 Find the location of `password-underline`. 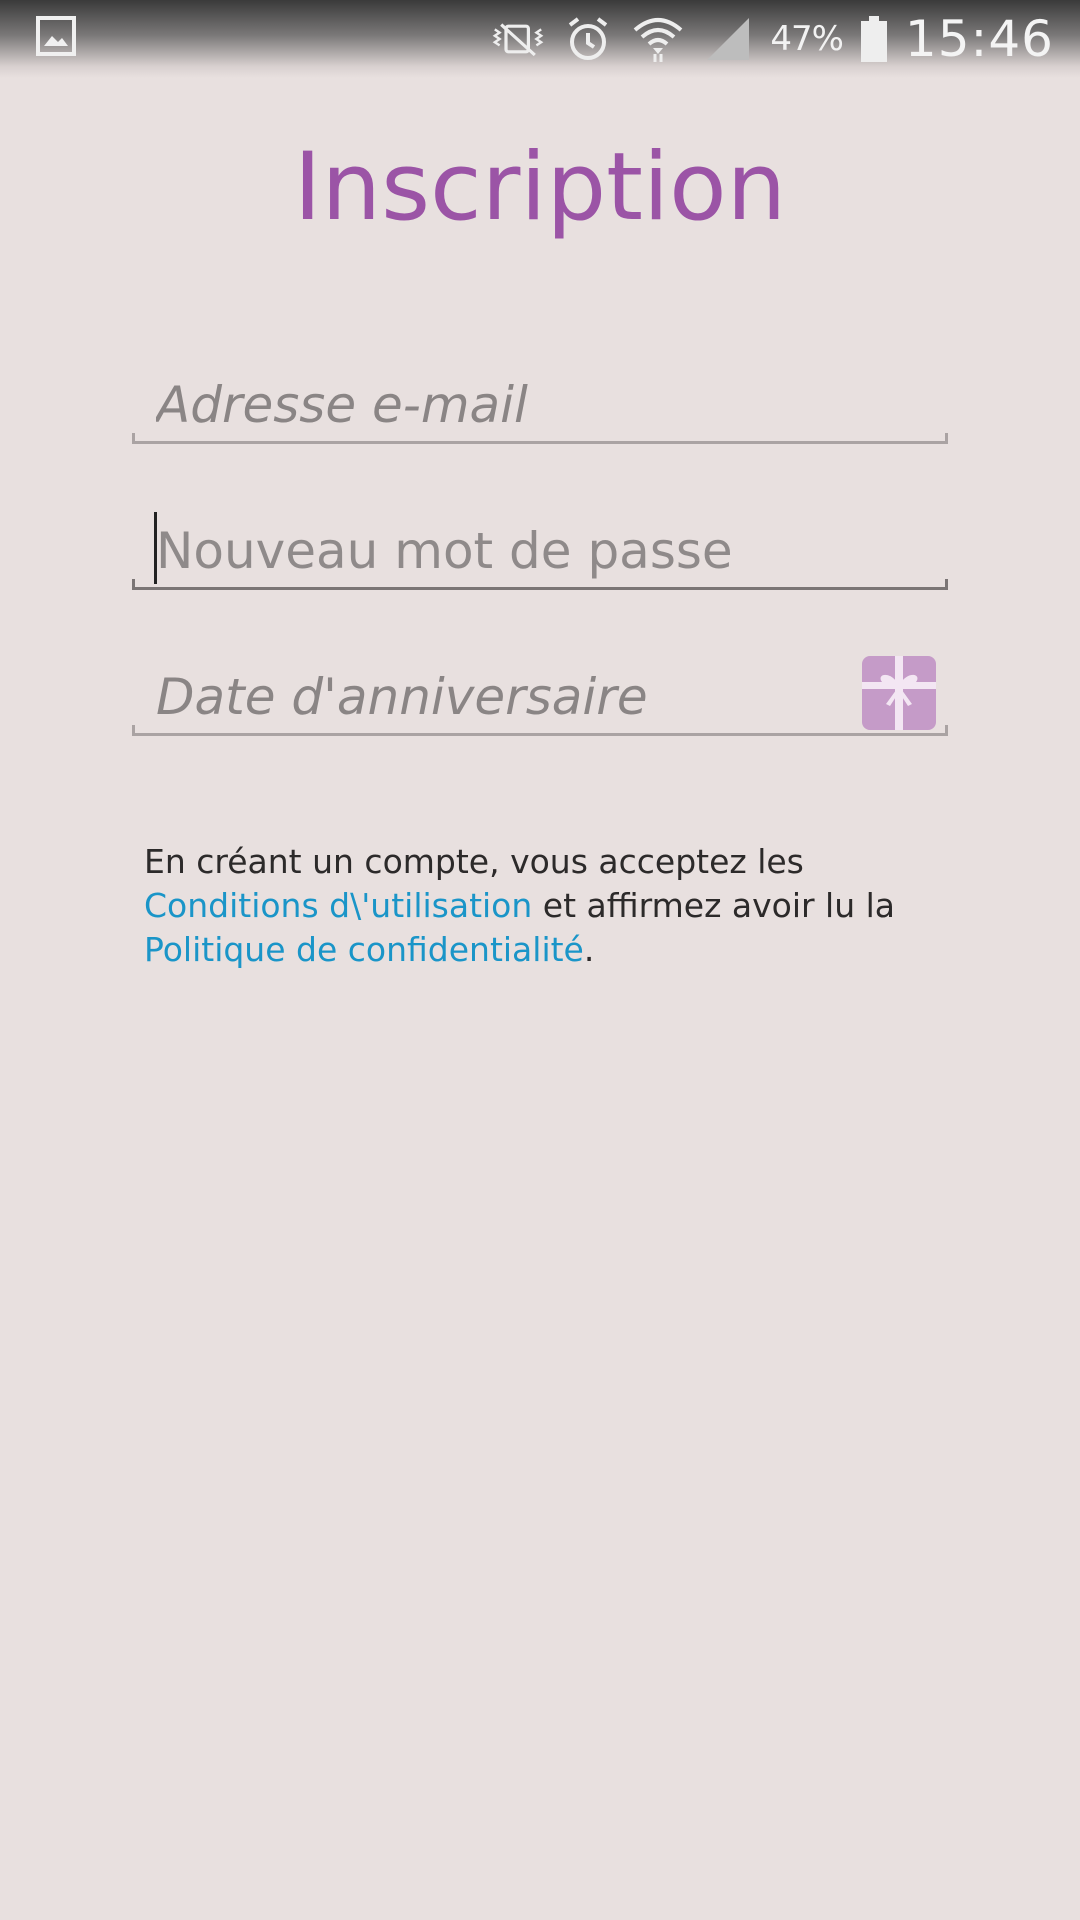

password-underline is located at coordinates (540, 584).